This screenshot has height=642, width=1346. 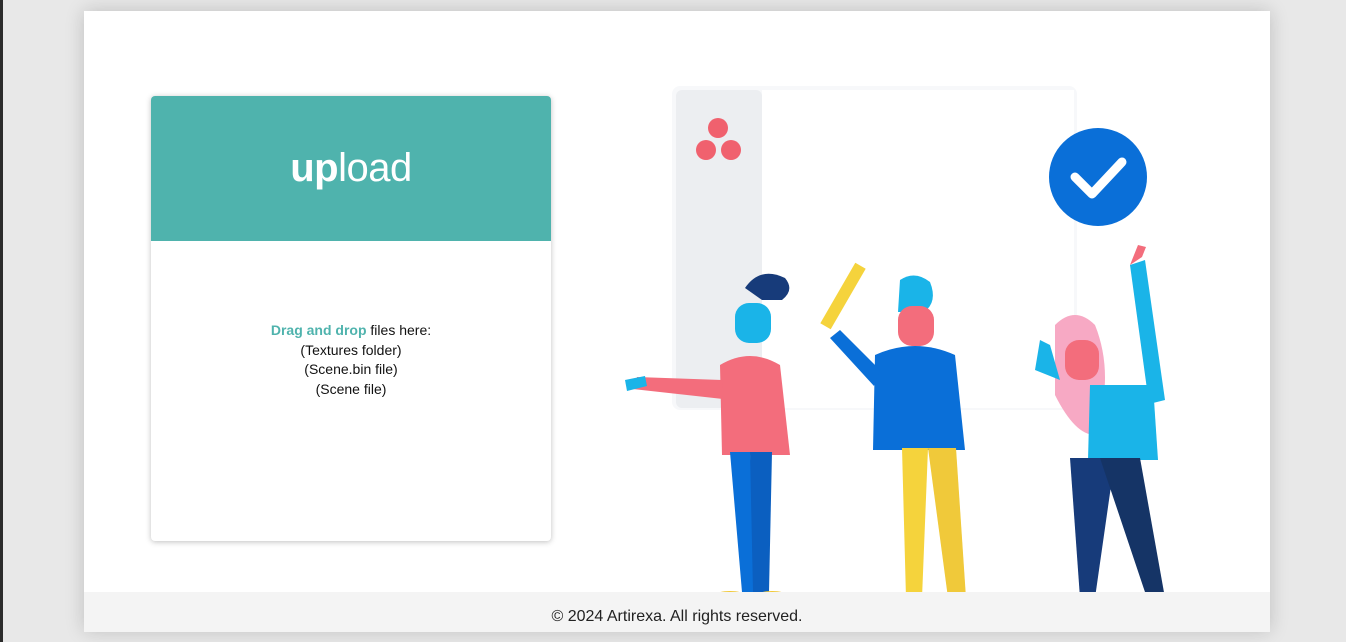 I want to click on upload-title: upload, so click(x=351, y=168).